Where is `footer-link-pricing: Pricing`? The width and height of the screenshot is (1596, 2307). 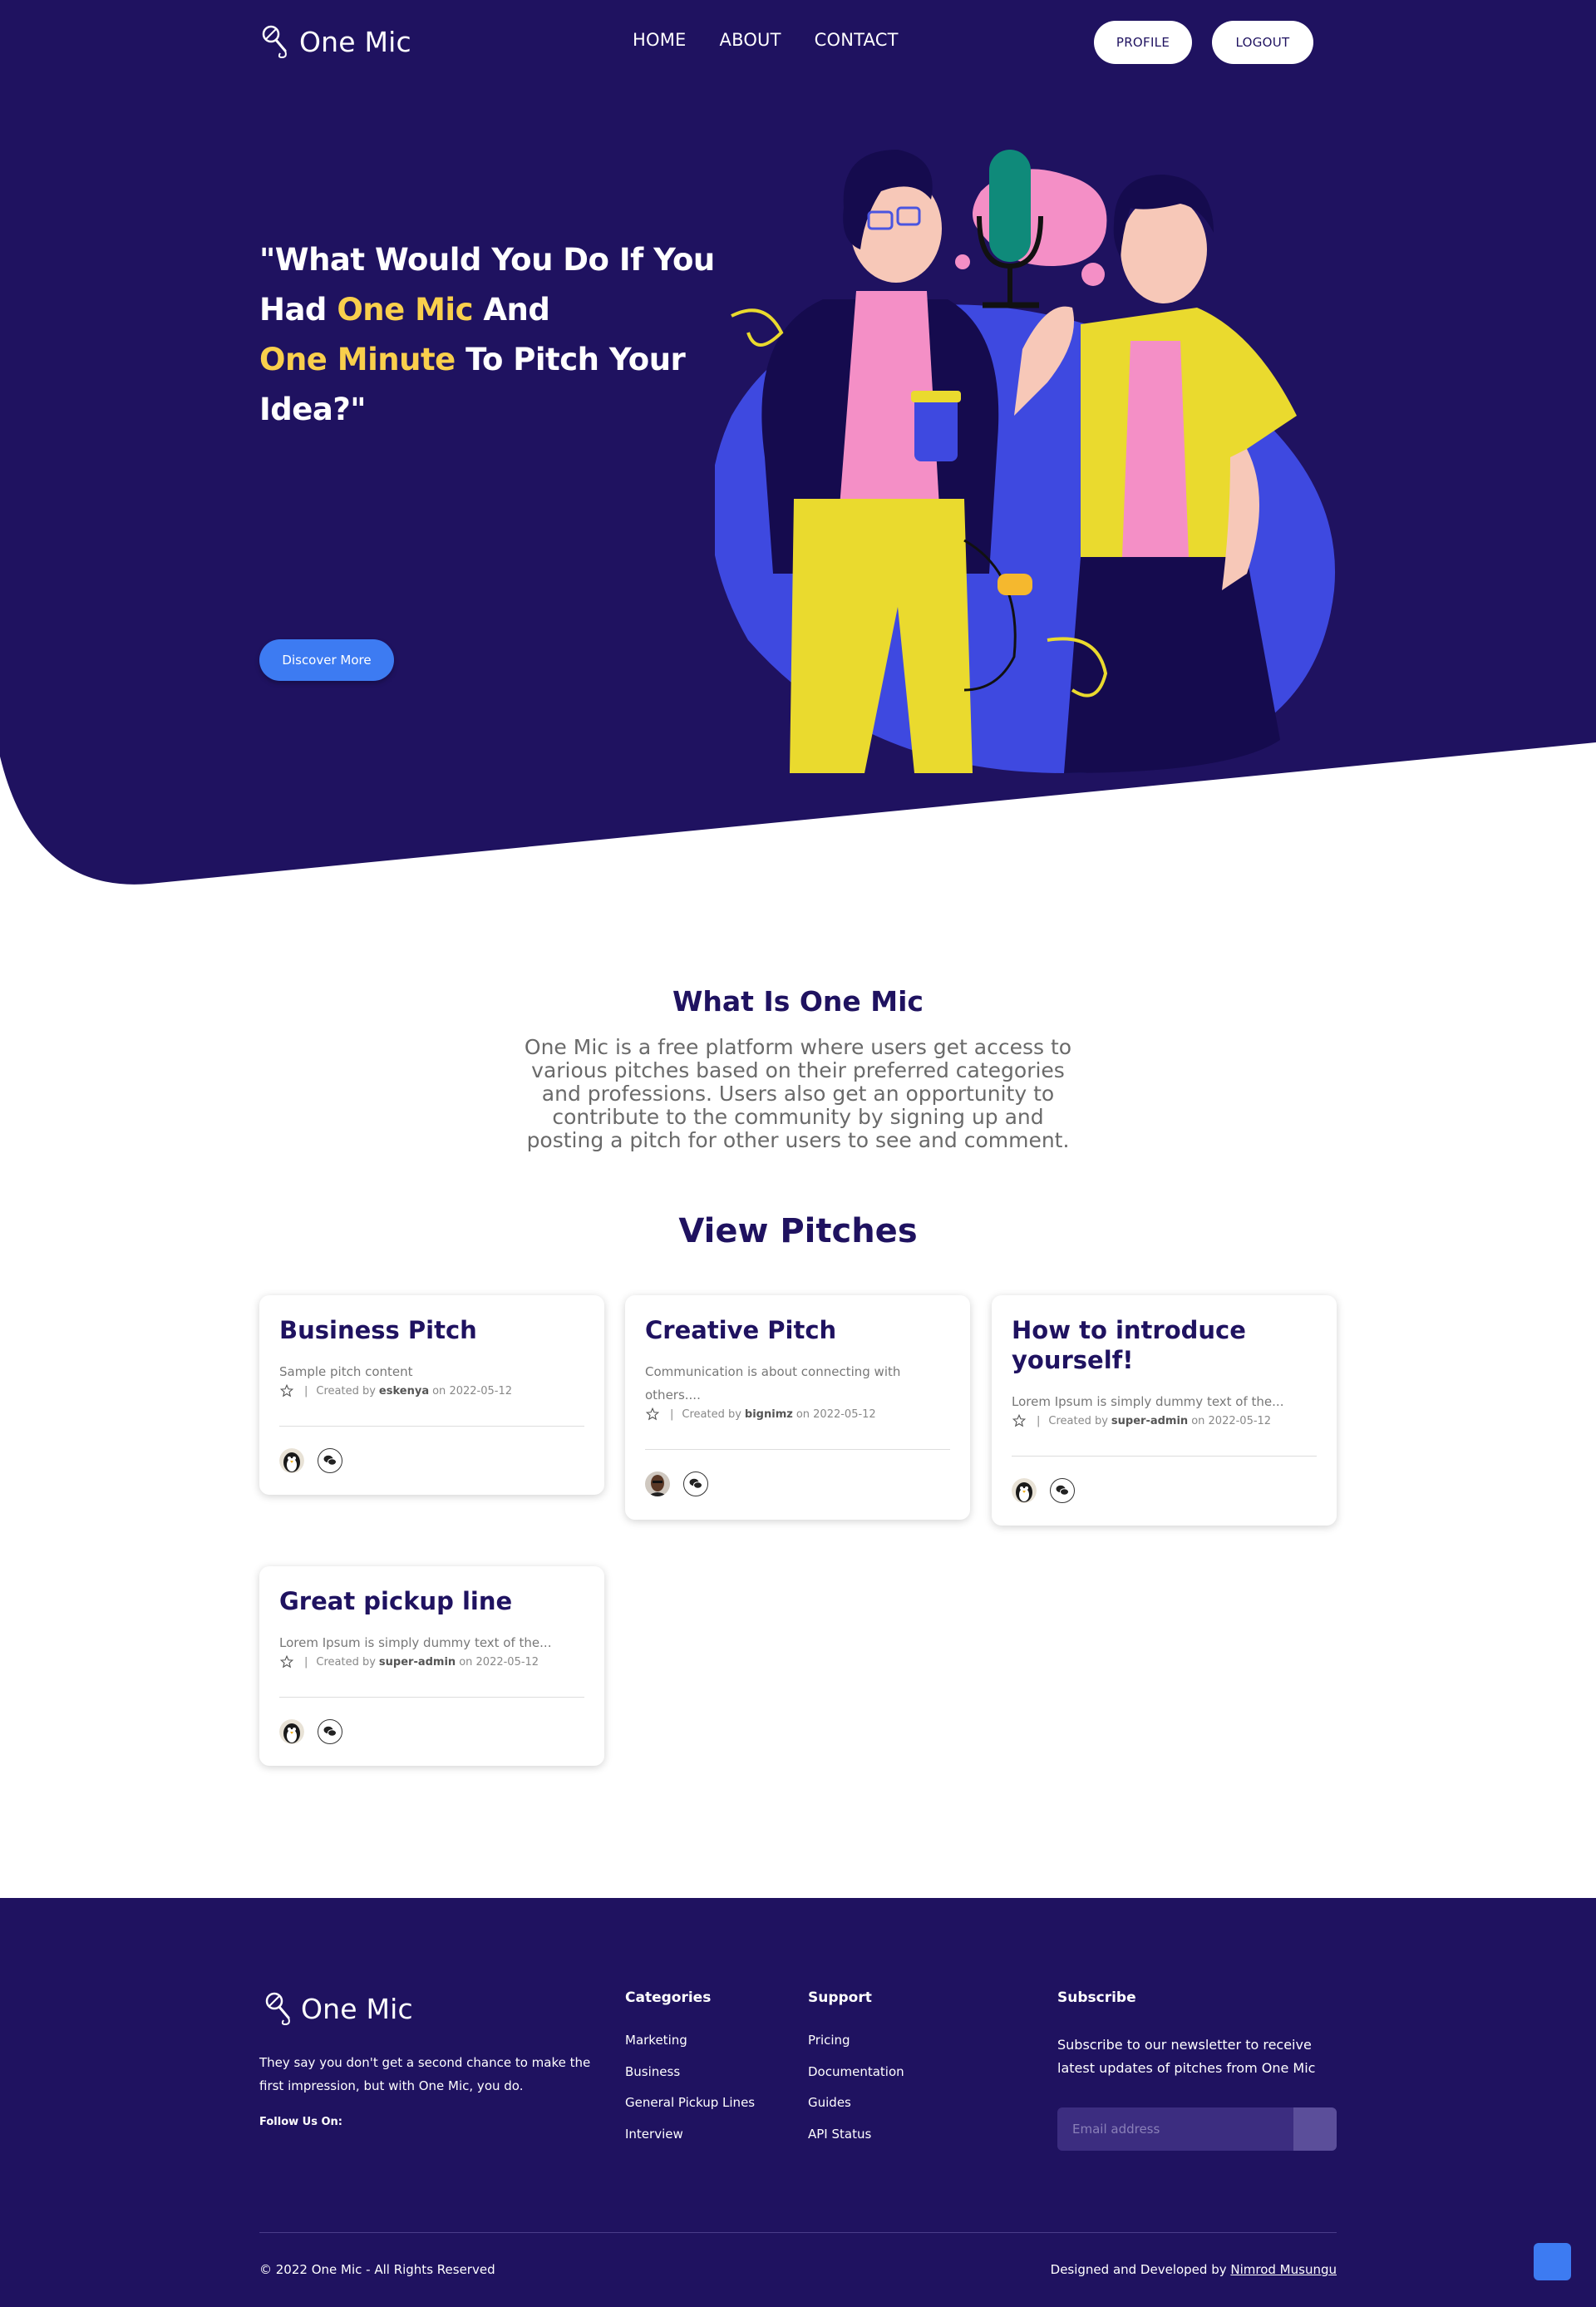
footer-link-pricing: Pricing is located at coordinates (829, 2040).